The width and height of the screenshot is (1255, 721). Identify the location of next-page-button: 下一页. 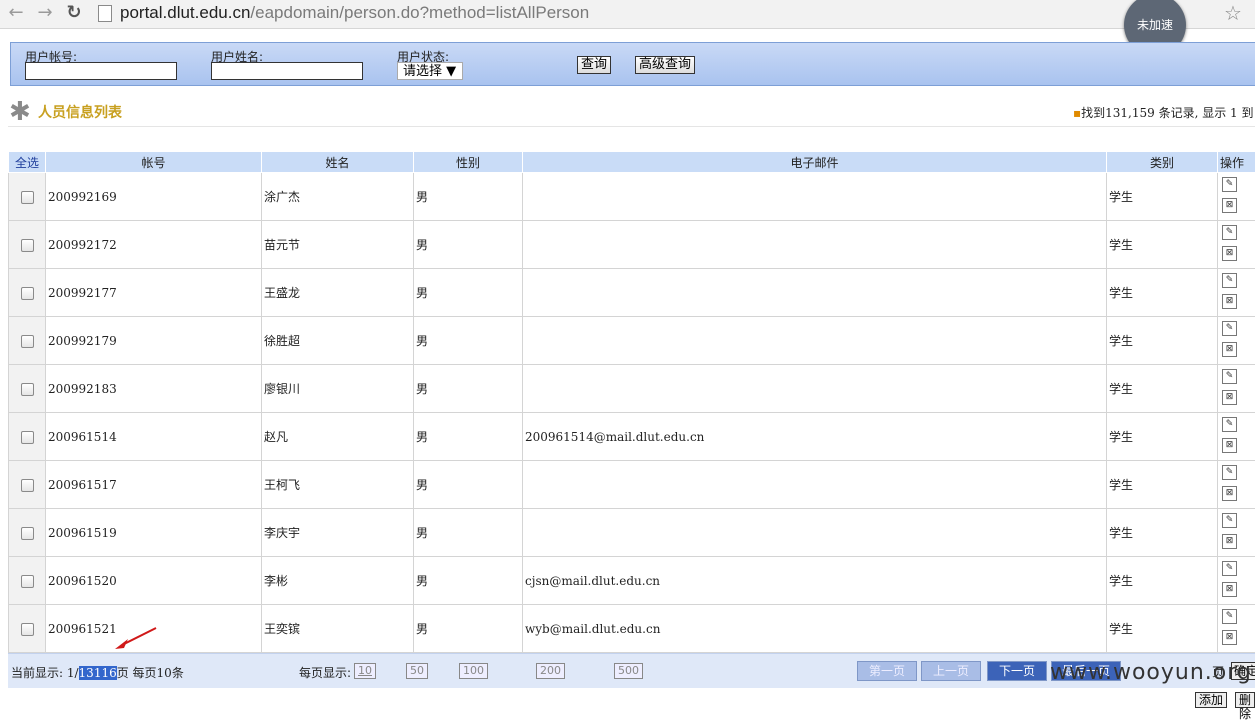
(1017, 671).